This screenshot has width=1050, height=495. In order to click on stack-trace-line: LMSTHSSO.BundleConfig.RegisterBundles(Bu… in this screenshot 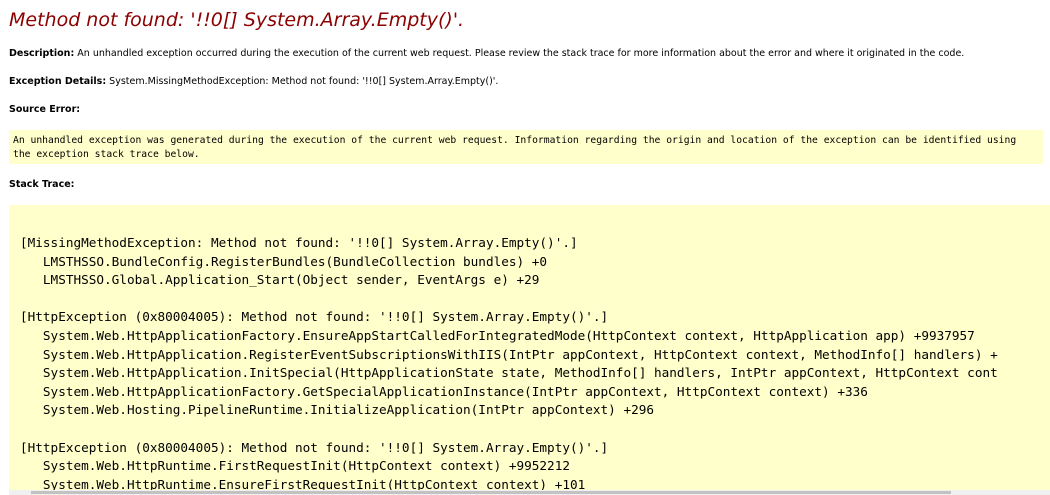, I will do `click(284, 261)`.